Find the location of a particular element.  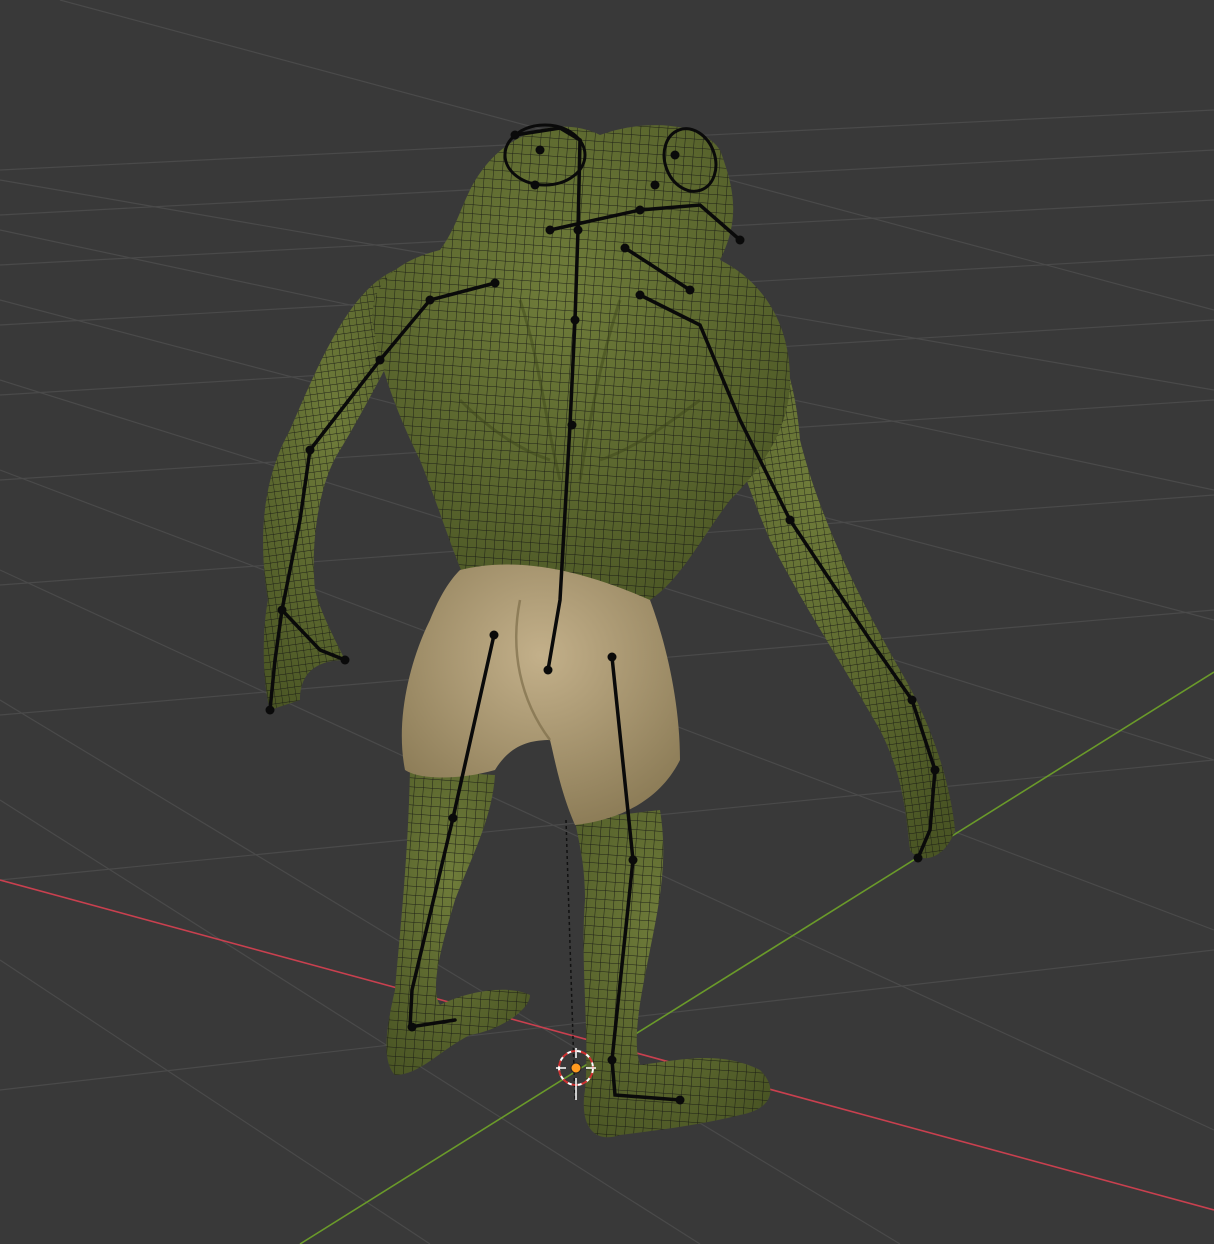

ik-dotted-line is located at coordinates (570, 960).